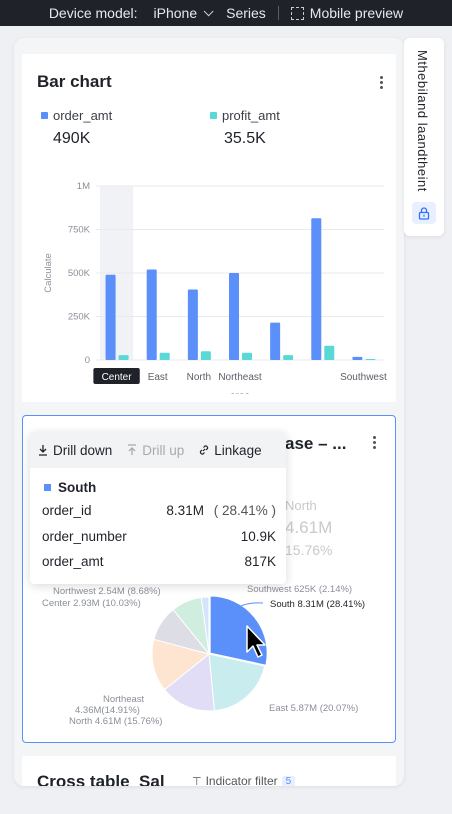 The image size is (452, 814). I want to click on tooltip-action-bar: Drill down Drill up Linkage, so click(158, 450).